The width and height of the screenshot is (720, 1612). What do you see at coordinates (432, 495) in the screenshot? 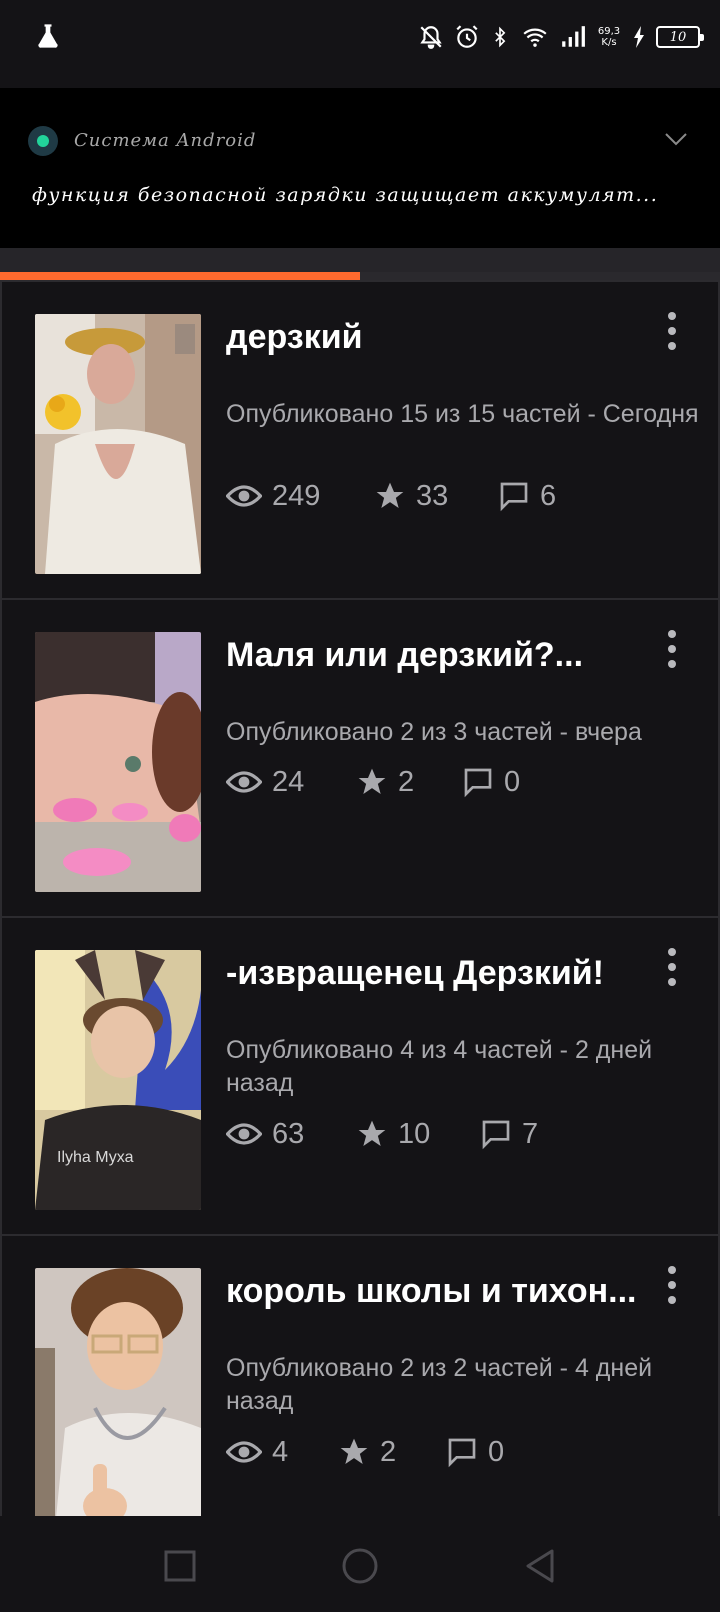
I see `vote-count: 33` at bounding box center [432, 495].